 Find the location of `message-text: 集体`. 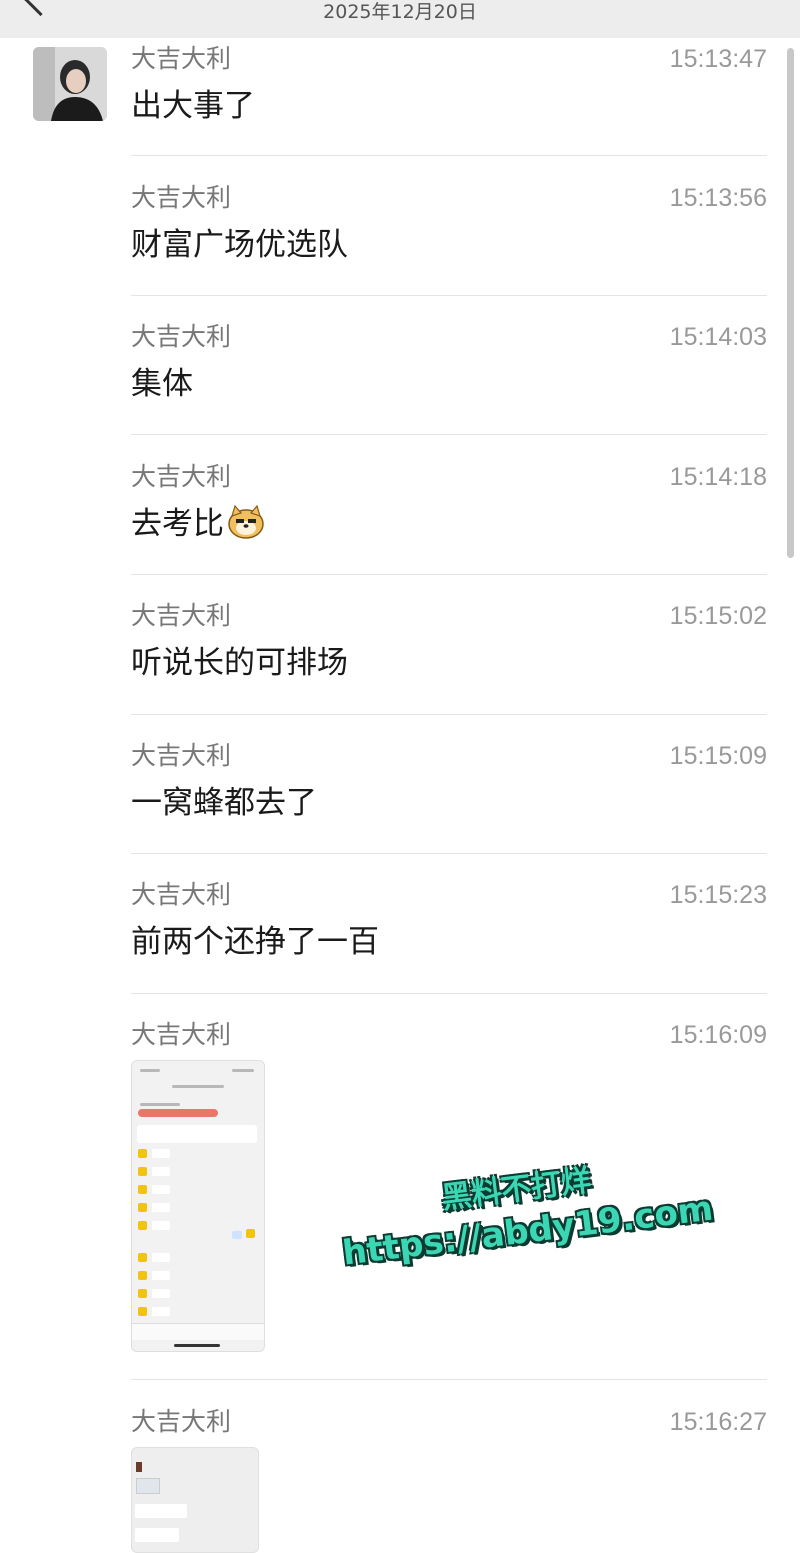

message-text: 集体 is located at coordinates (162, 384).